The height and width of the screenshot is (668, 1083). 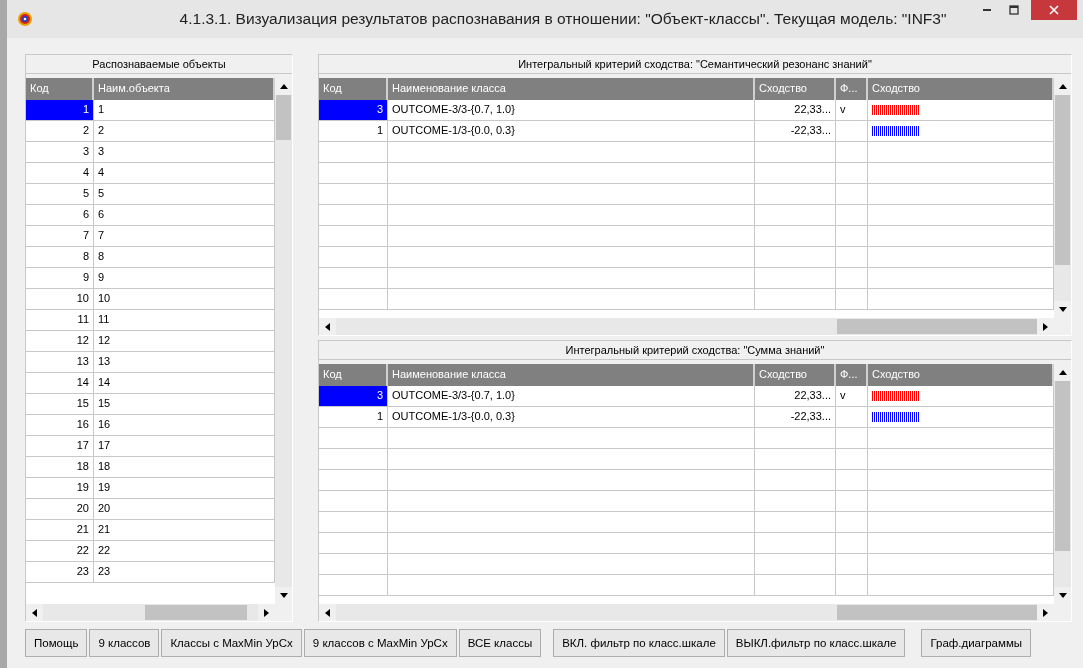 What do you see at coordinates (124, 643) in the screenshot?
I see `toolbar-button: 9 классов` at bounding box center [124, 643].